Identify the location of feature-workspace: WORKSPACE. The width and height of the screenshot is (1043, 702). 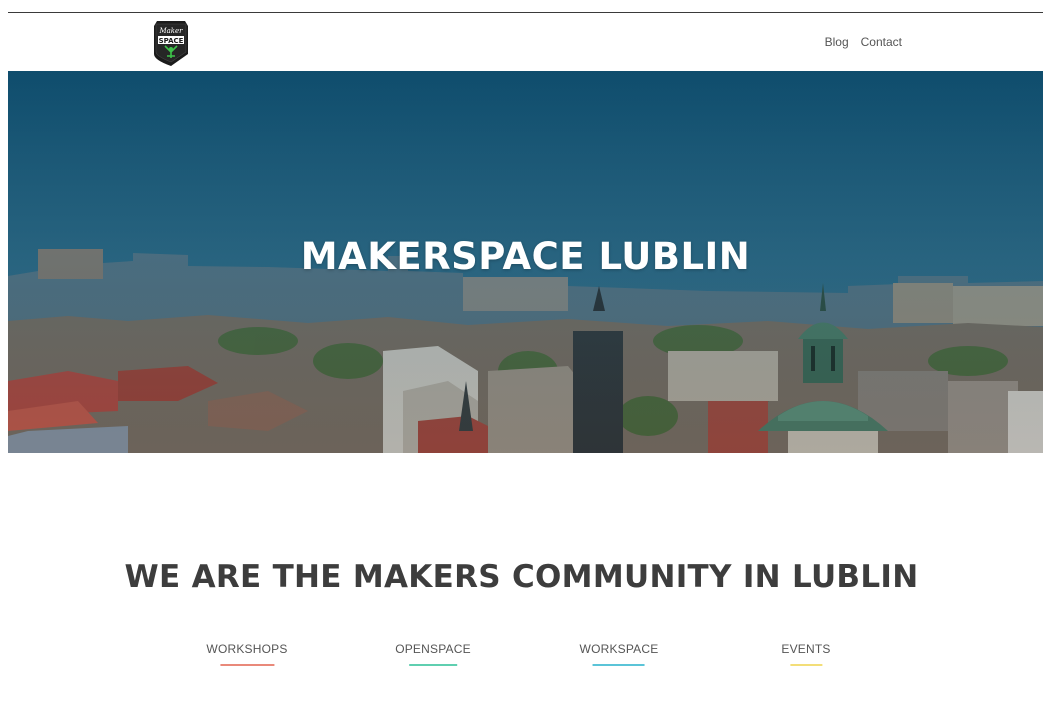
(619, 654).